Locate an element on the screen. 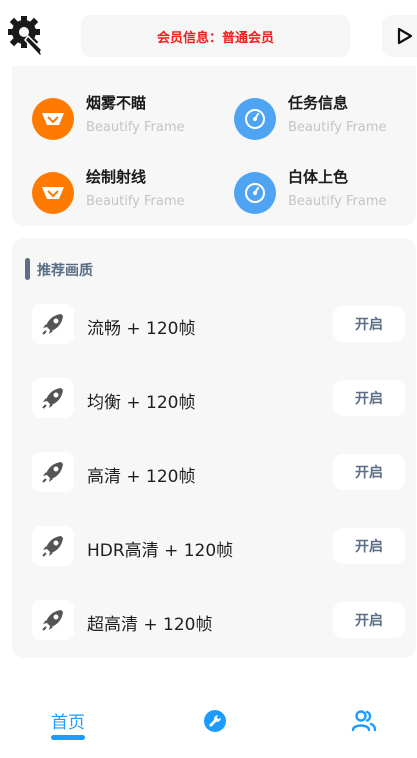 The width and height of the screenshot is (417, 758). feature-item-ray: 绘制射线 Beautify Frame is located at coordinates (127, 194).